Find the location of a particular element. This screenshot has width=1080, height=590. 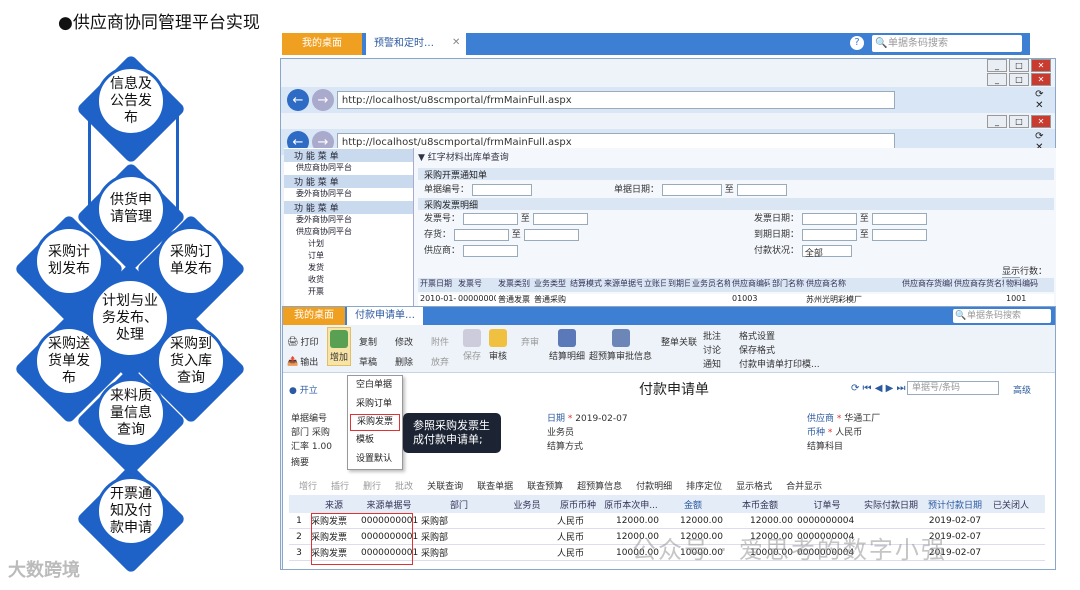

advanced-link: 高级 is located at coordinates (1022, 389).